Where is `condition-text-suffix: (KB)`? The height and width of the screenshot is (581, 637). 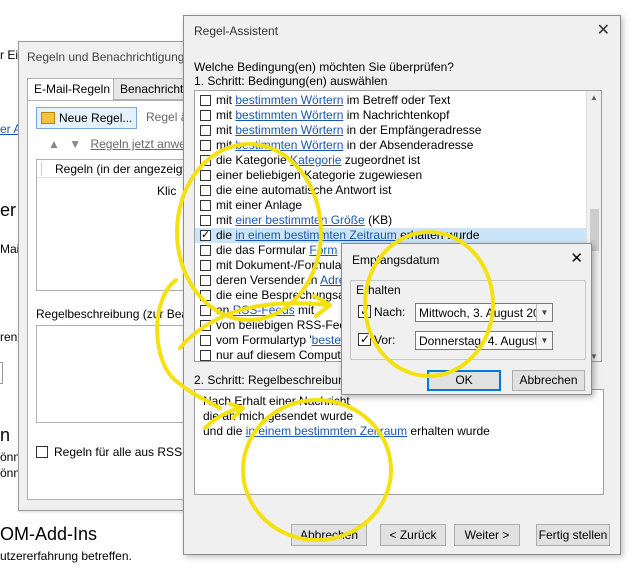 condition-text-suffix: (KB) is located at coordinates (378, 220).